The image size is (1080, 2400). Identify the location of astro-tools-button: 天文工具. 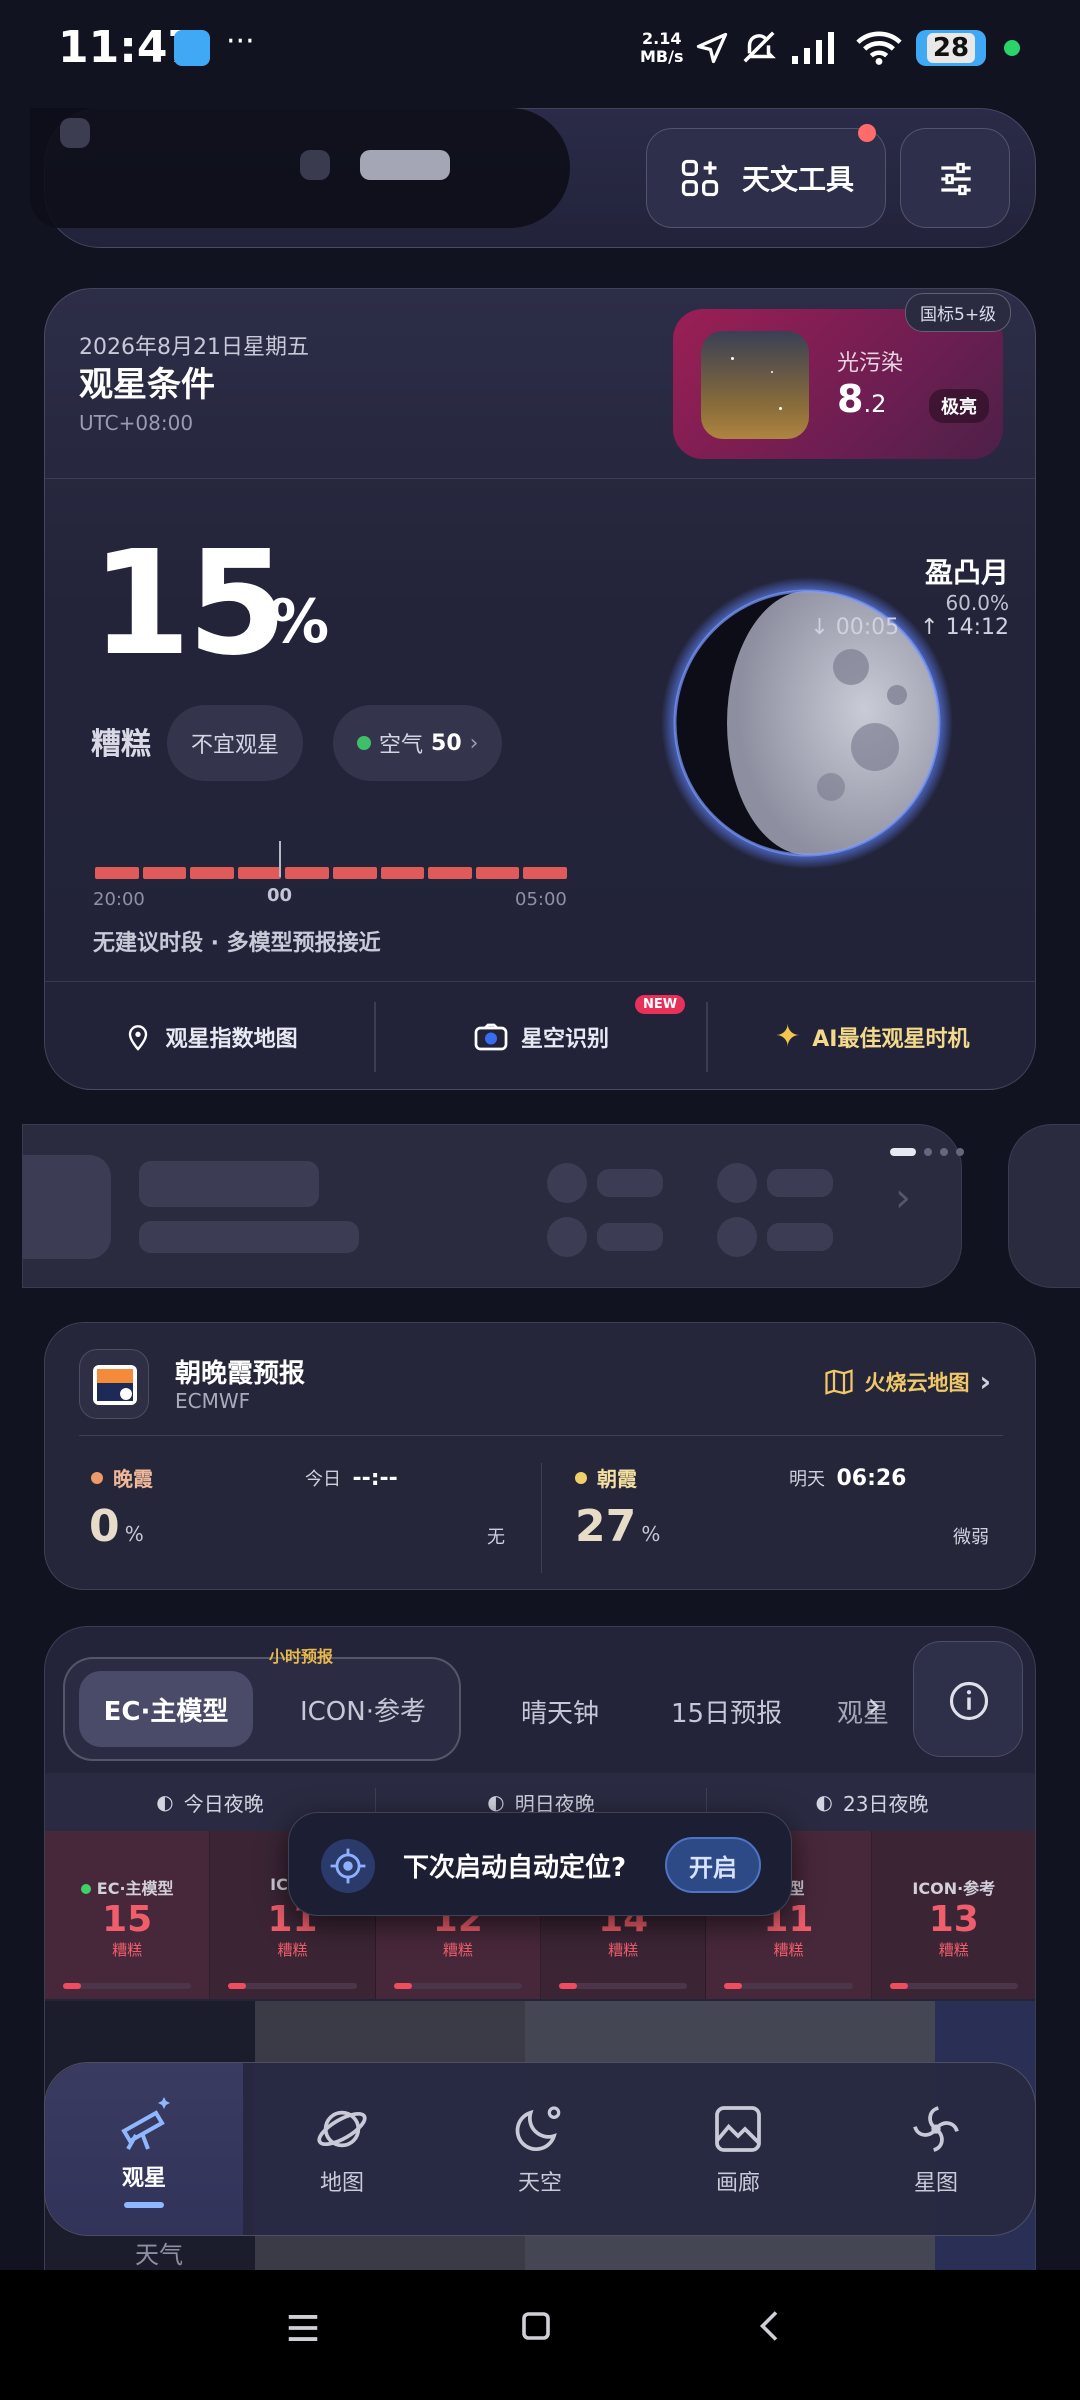
(766, 178).